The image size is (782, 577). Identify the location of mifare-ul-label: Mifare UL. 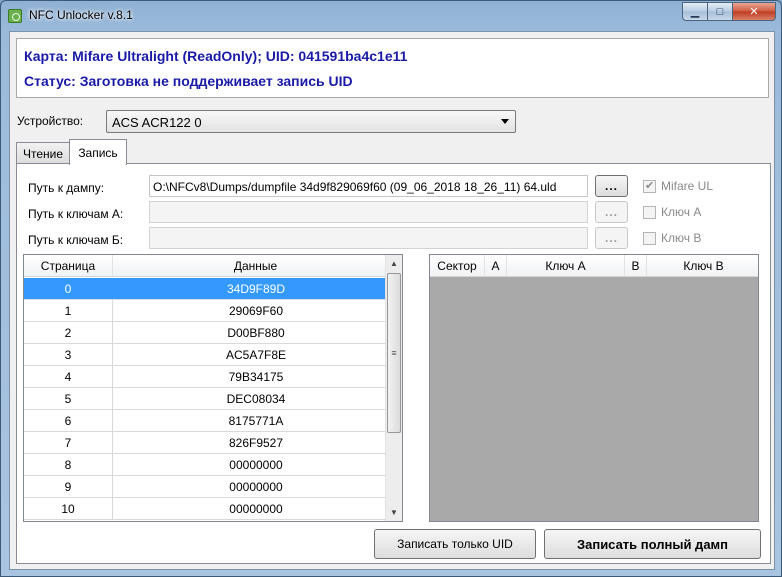
(687, 186).